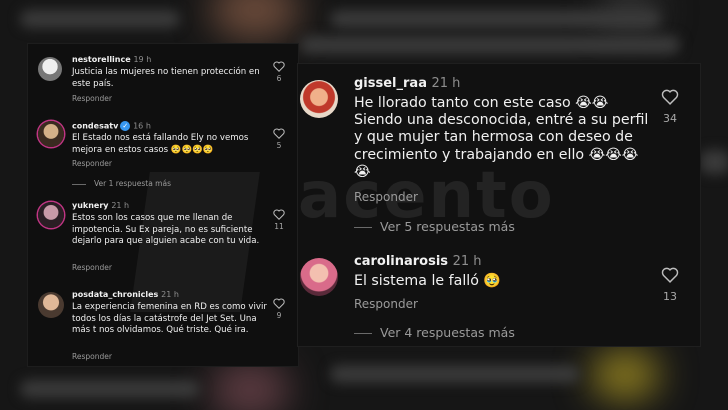 The height and width of the screenshot is (410, 728). I want to click on view-more-replies: Ver 4 respuestas más, so click(434, 332).